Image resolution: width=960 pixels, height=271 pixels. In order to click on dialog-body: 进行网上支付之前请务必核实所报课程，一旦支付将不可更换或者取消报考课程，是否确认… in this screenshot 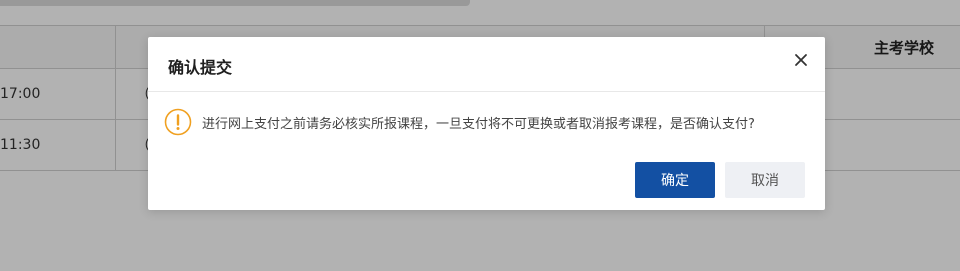, I will do `click(459, 122)`.